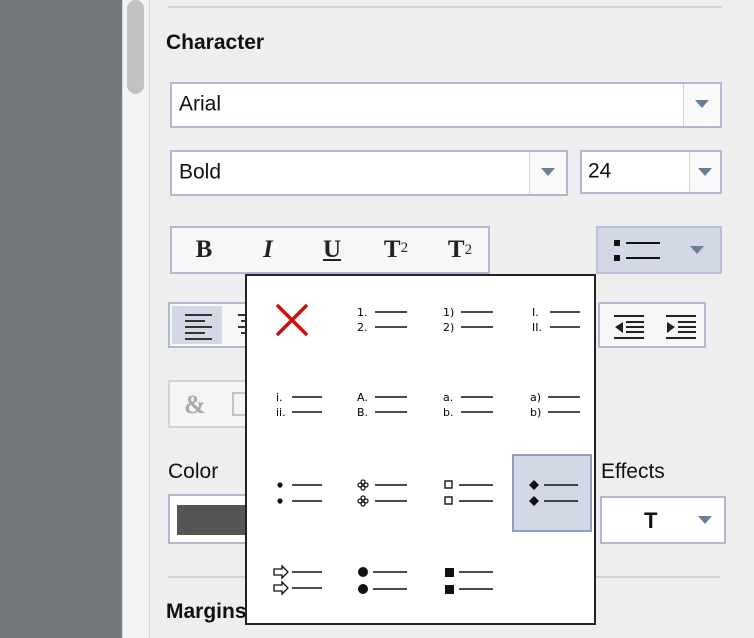 This screenshot has height=638, width=754. I want to click on align-left-button, so click(197, 325).